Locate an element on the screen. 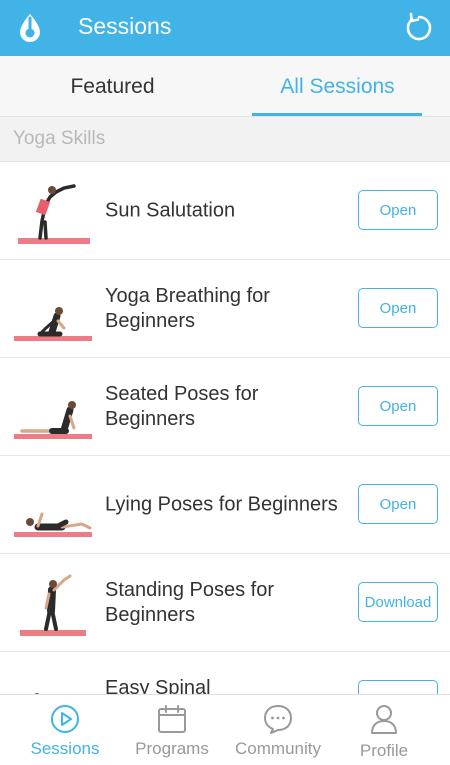 This screenshot has height=765, width=450. session-row-standing-poses: Standing Poses for Beginners Download is located at coordinates (225, 603).